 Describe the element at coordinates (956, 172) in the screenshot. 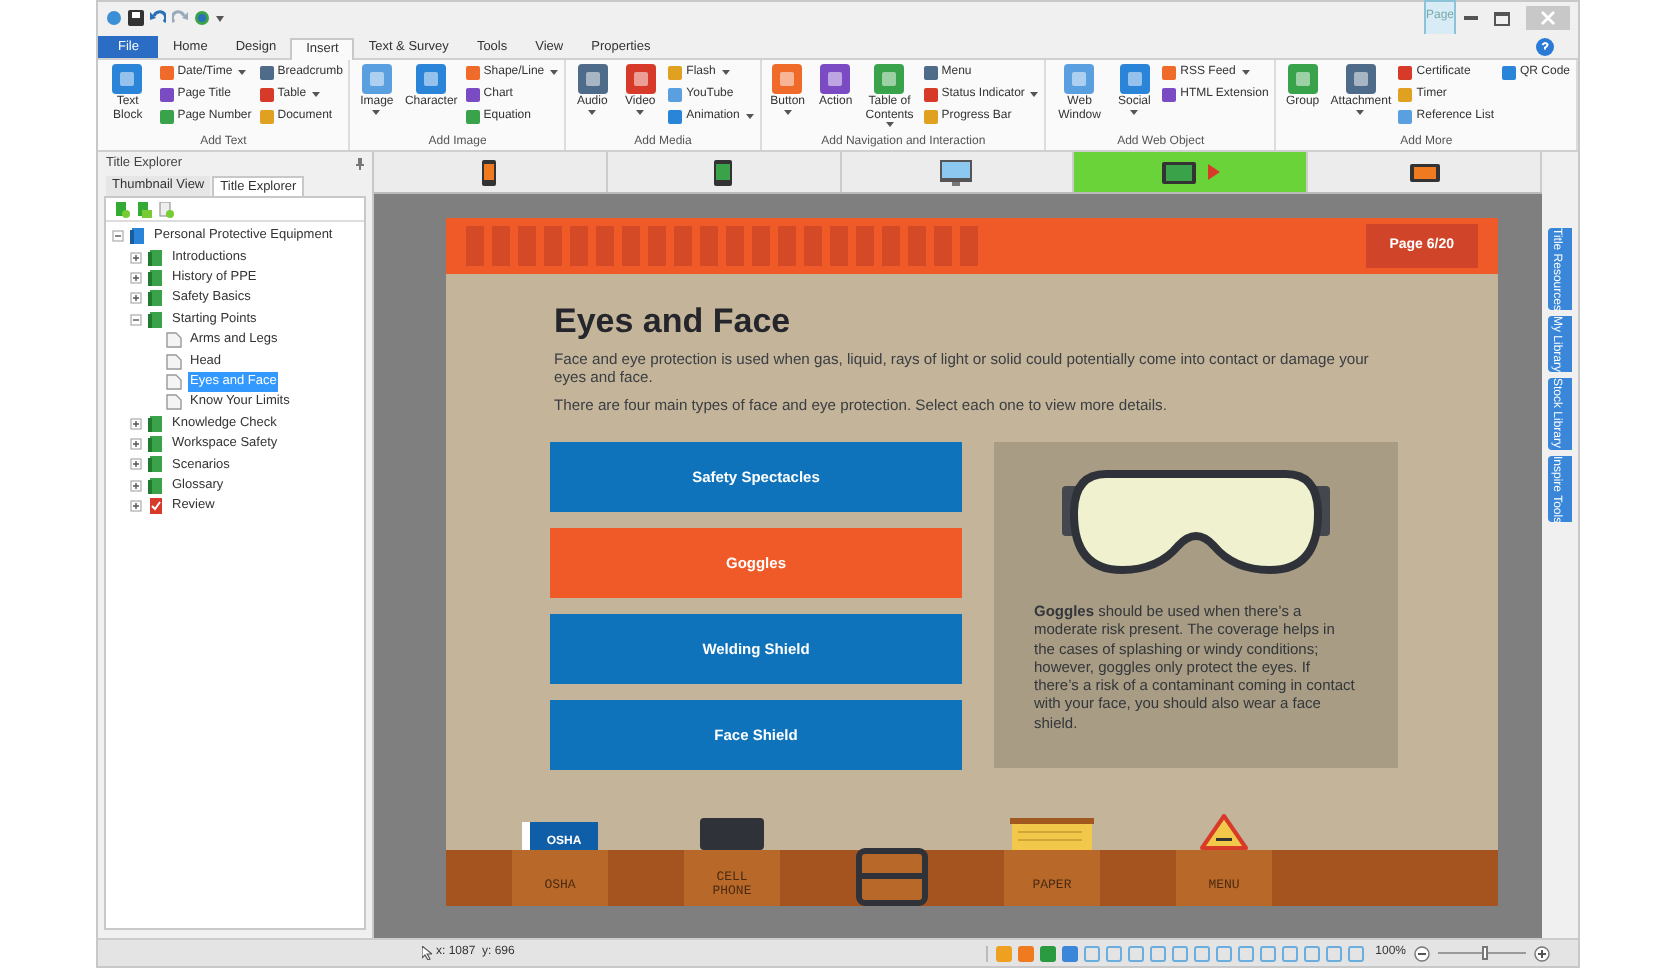

I see `monitor-icon` at that location.